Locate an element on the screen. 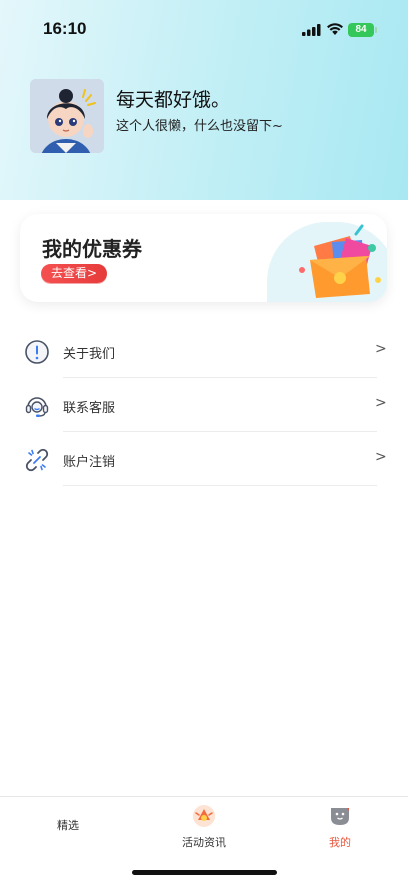  view-coupons-button: 去查看> is located at coordinates (74, 273).